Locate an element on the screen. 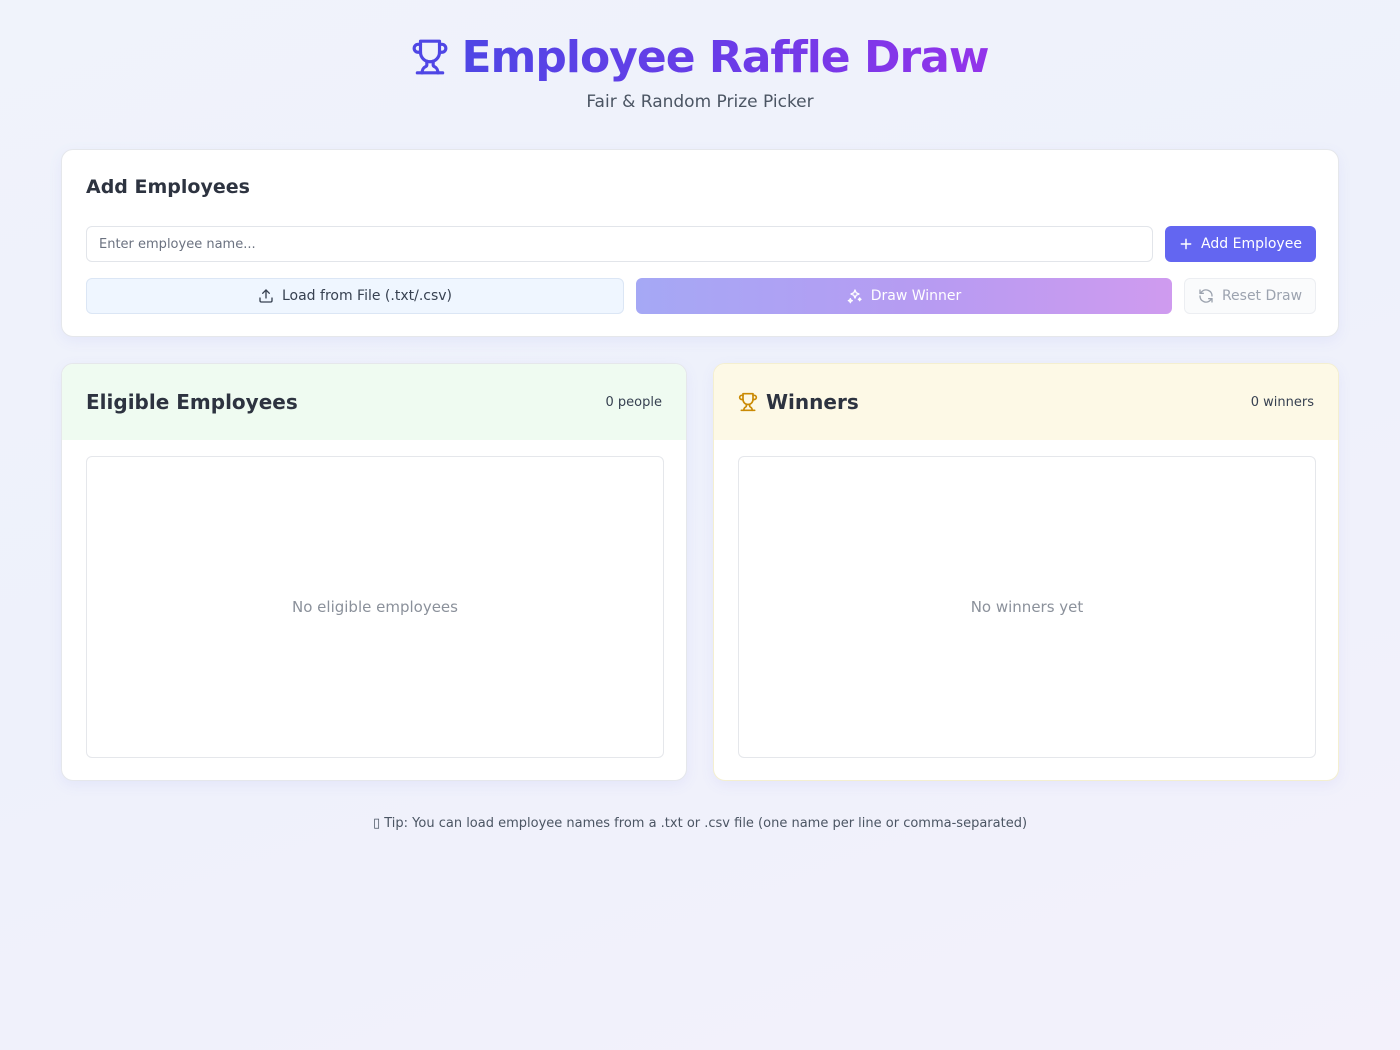 Image resolution: width=1400 pixels, height=1050 pixels. load-from-file-button: Load from File (.txt/.csv) is located at coordinates (355, 296).